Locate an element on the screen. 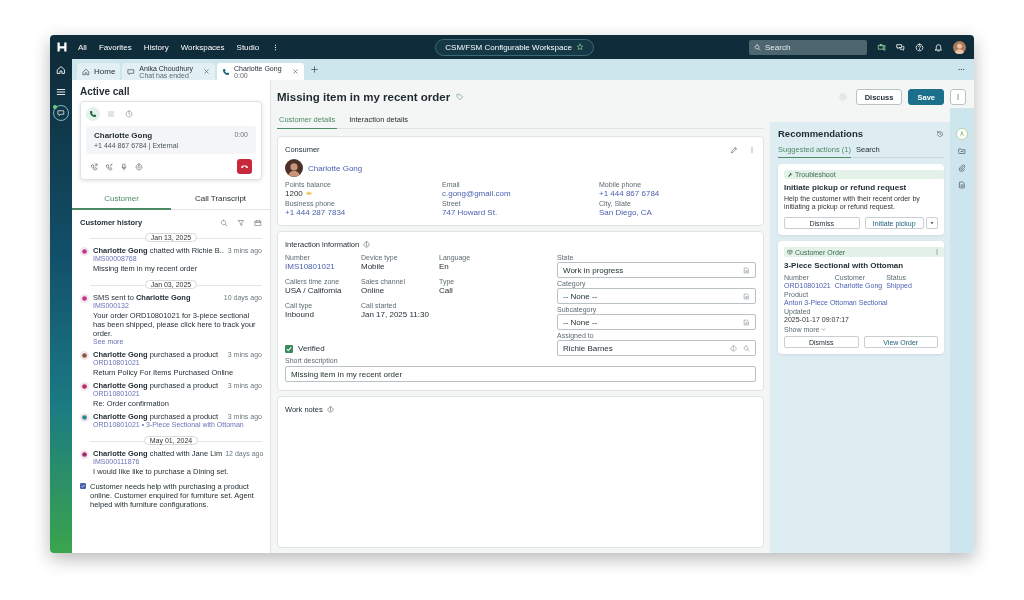  workspace-tab: Home is located at coordinates (99, 71).